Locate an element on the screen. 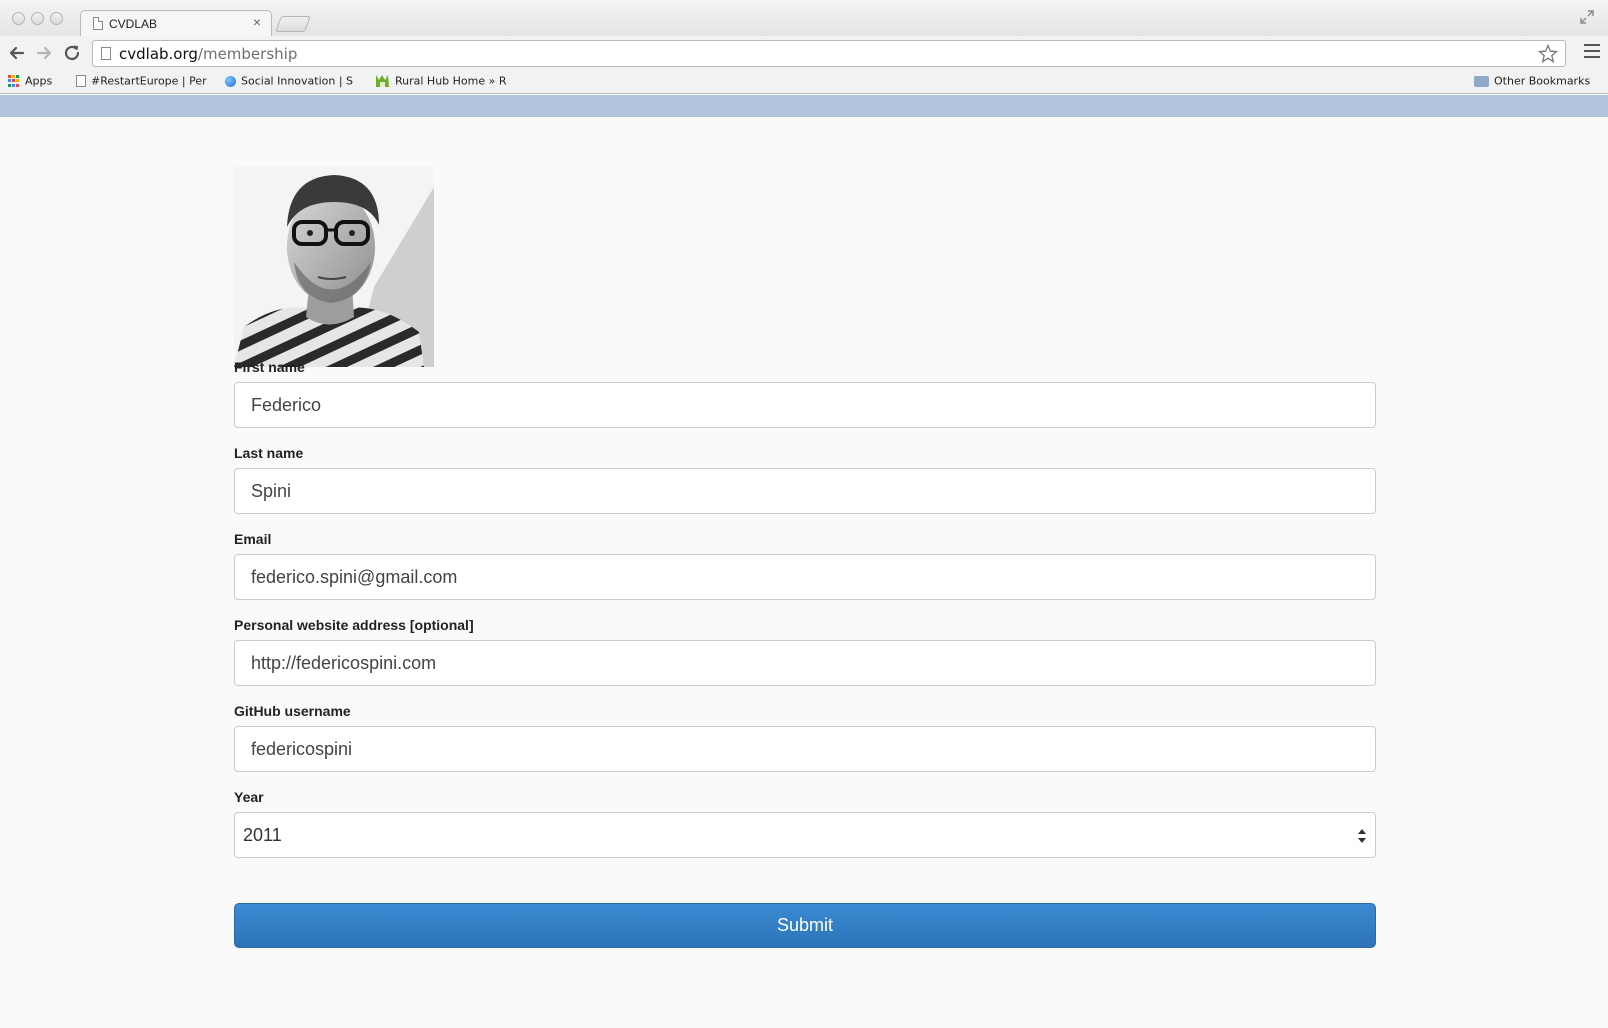  browser-tab: CVDLAB × is located at coordinates (176, 23).